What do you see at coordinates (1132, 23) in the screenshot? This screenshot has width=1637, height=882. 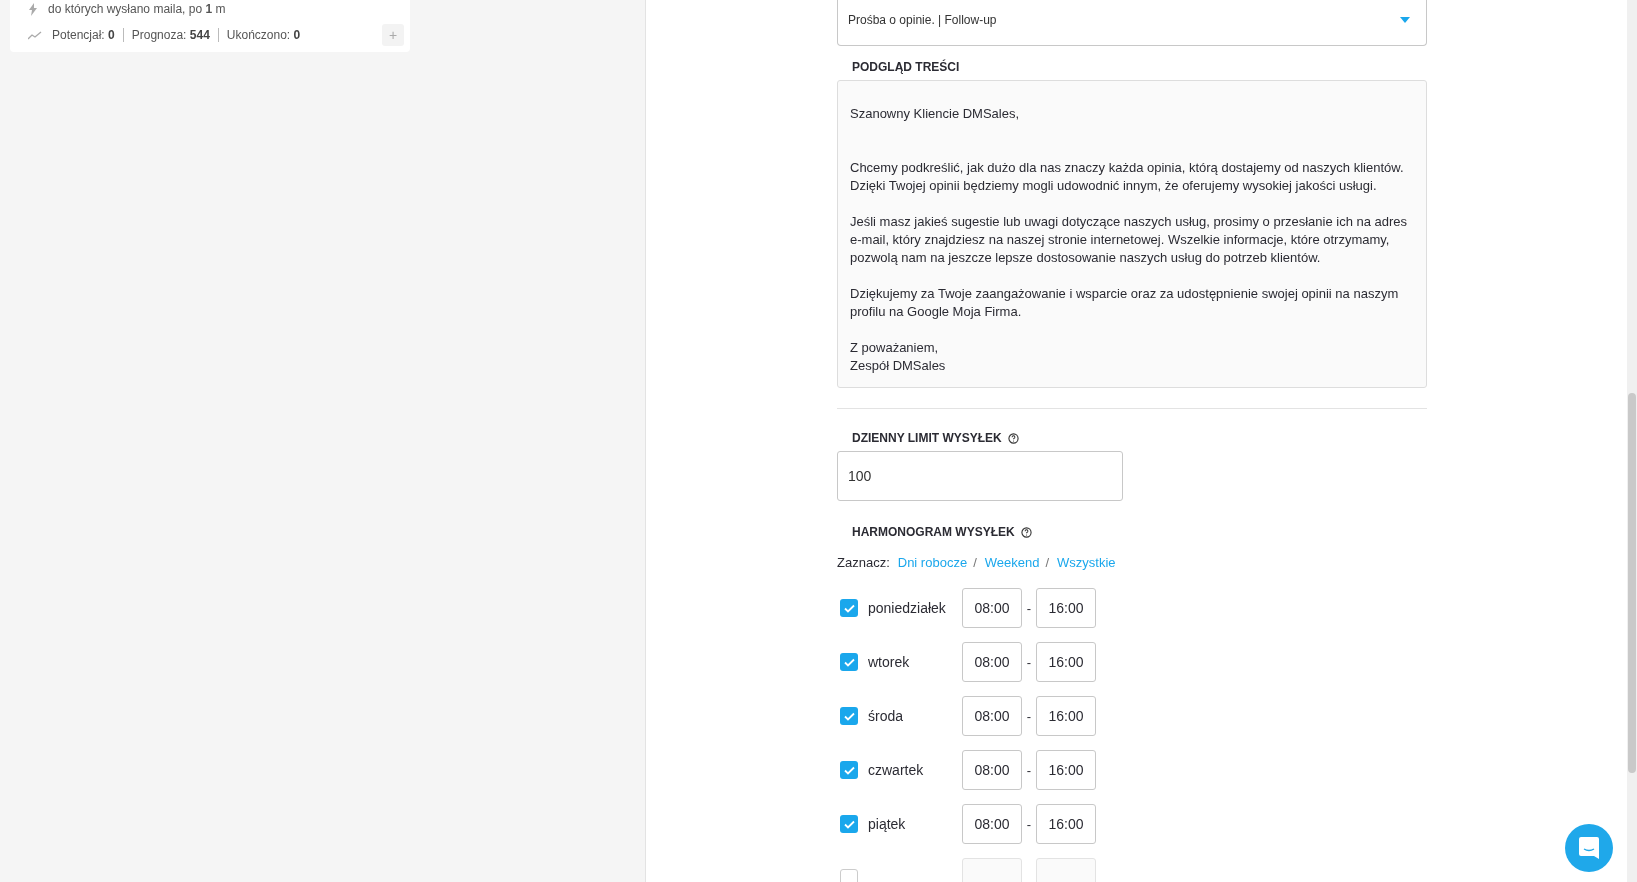 I see `template-select: Prośba o opinie. | Follow-up` at bounding box center [1132, 23].